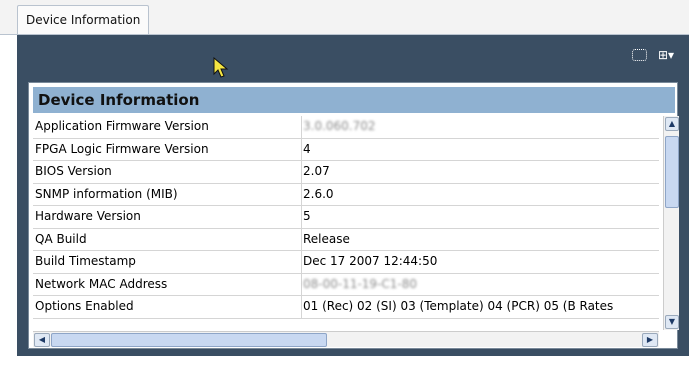  I want to click on section-title: Device Information, so click(354, 100).